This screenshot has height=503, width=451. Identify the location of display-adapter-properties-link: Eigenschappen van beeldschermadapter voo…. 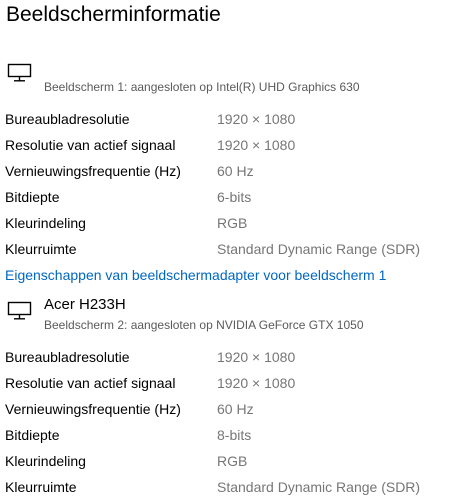
(195, 275).